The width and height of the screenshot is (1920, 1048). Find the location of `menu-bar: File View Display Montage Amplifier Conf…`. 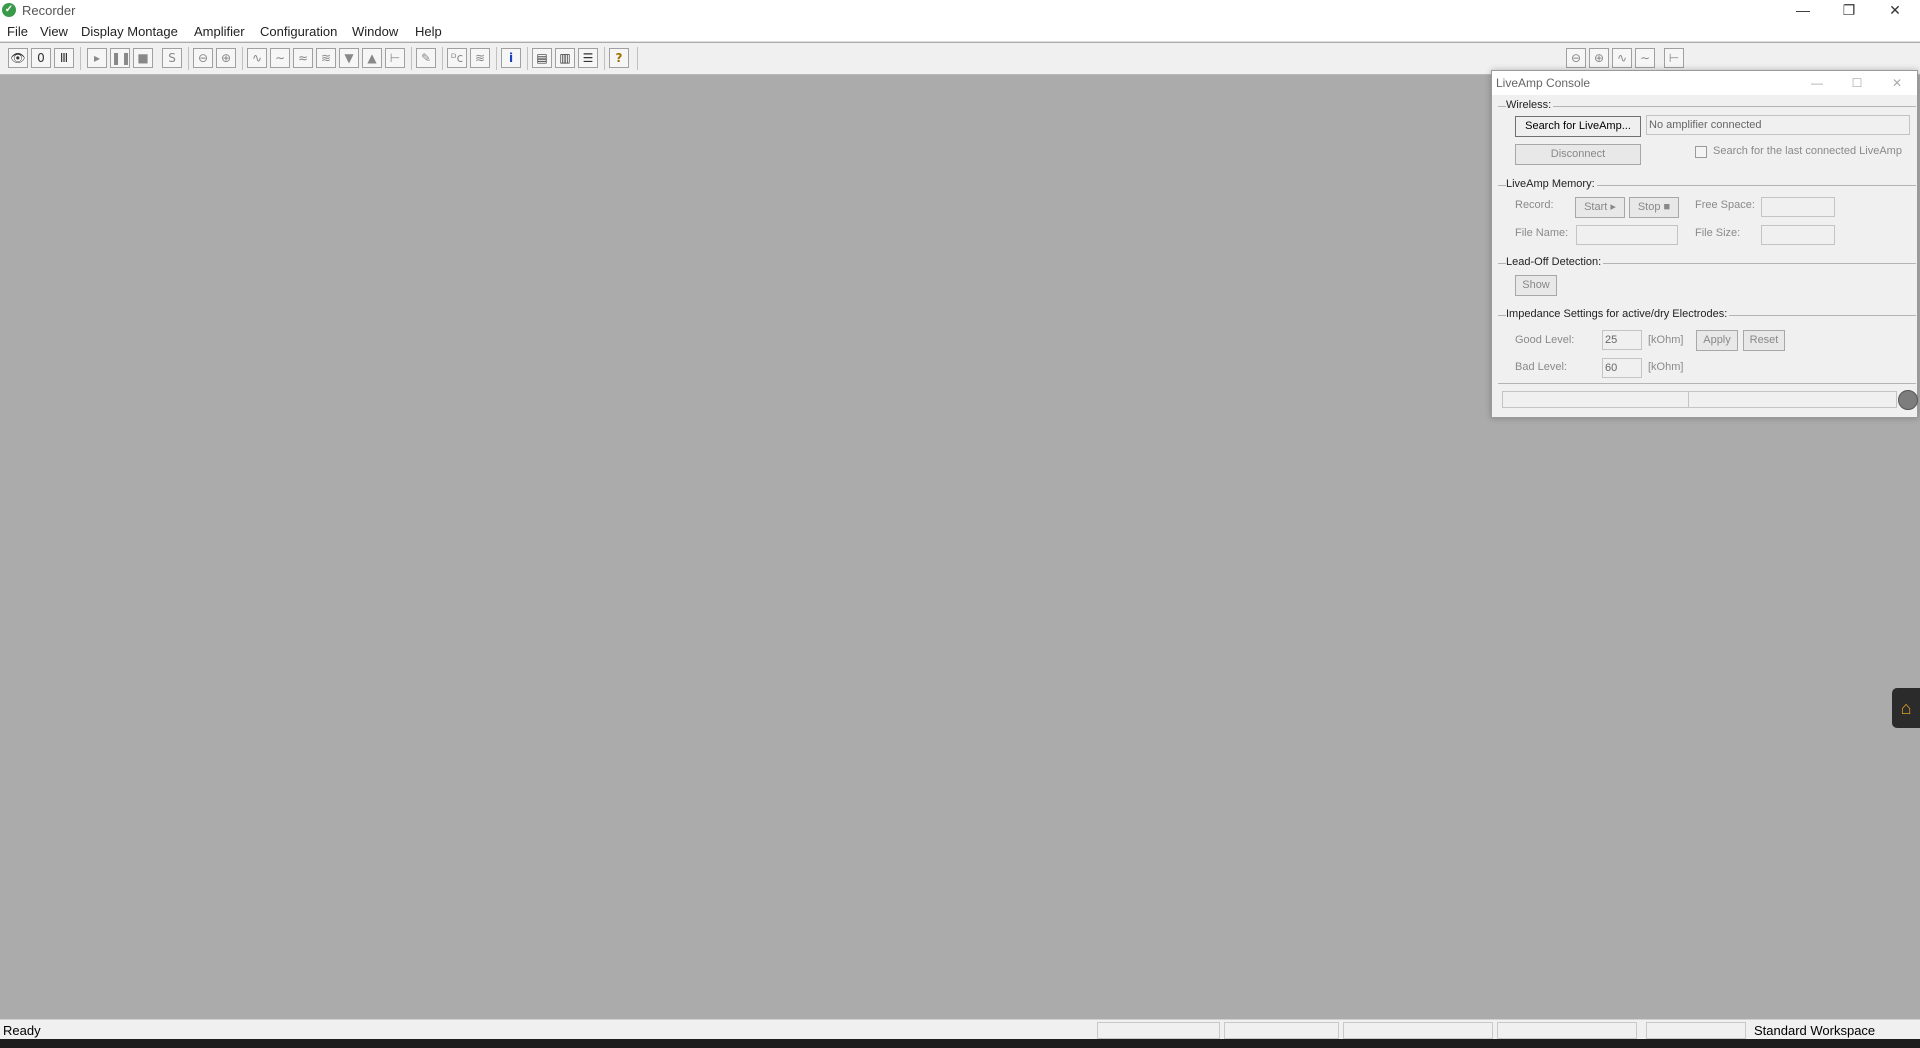

menu-bar: File View Display Montage Amplifier Conf… is located at coordinates (960, 32).